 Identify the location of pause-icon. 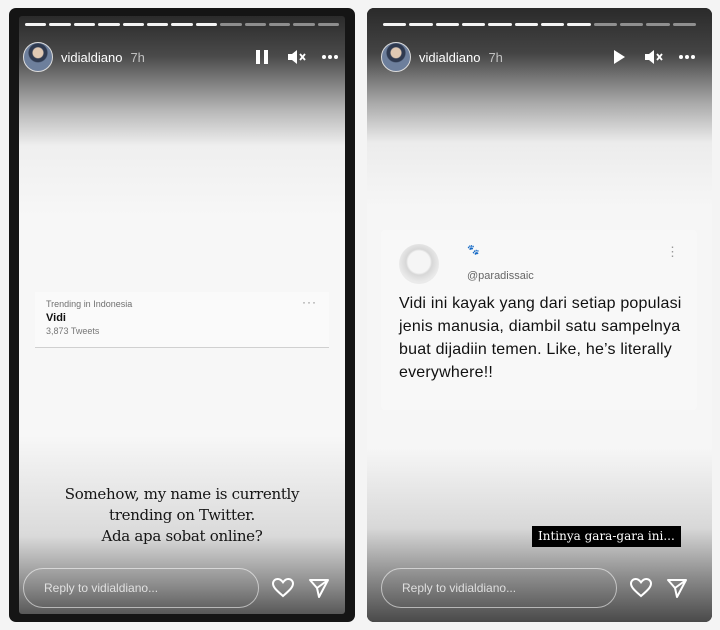
(262, 57).